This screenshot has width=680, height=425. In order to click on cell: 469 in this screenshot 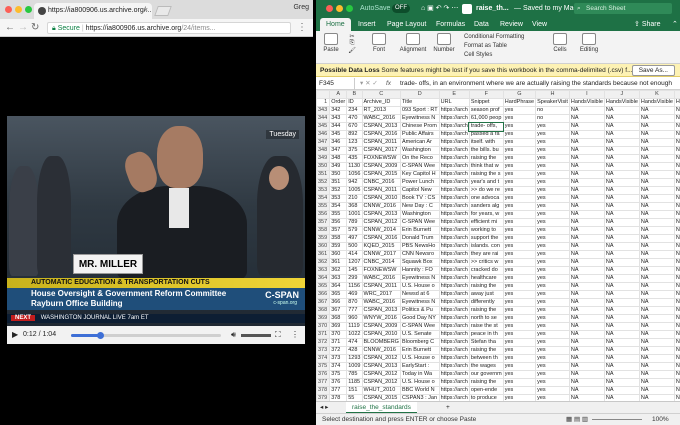, I will do `click(354, 294)`.